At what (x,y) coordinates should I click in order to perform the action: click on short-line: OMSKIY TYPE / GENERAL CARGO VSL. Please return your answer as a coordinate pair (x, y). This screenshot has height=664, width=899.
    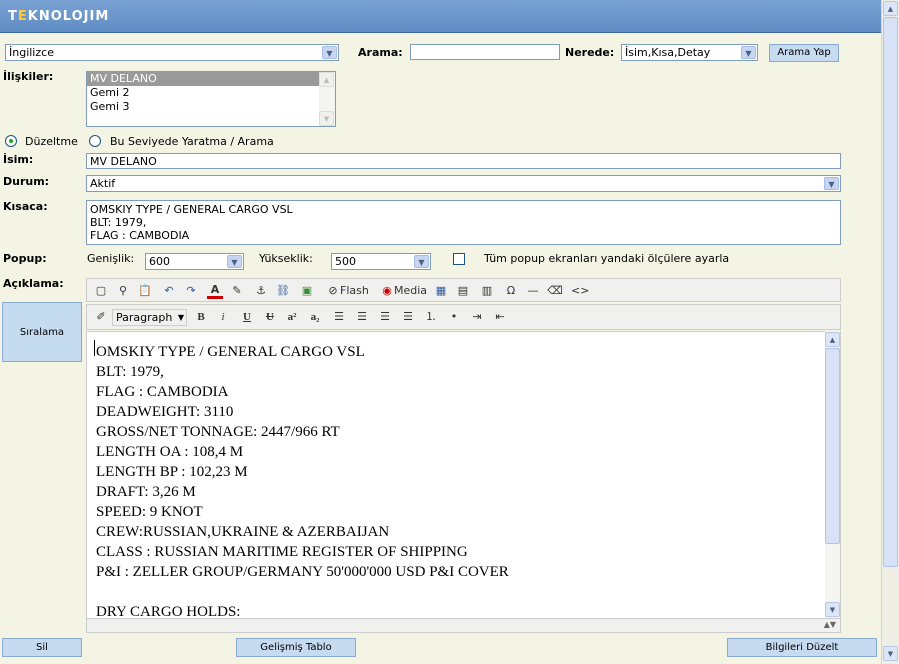
    Looking at the image, I should click on (191, 209).